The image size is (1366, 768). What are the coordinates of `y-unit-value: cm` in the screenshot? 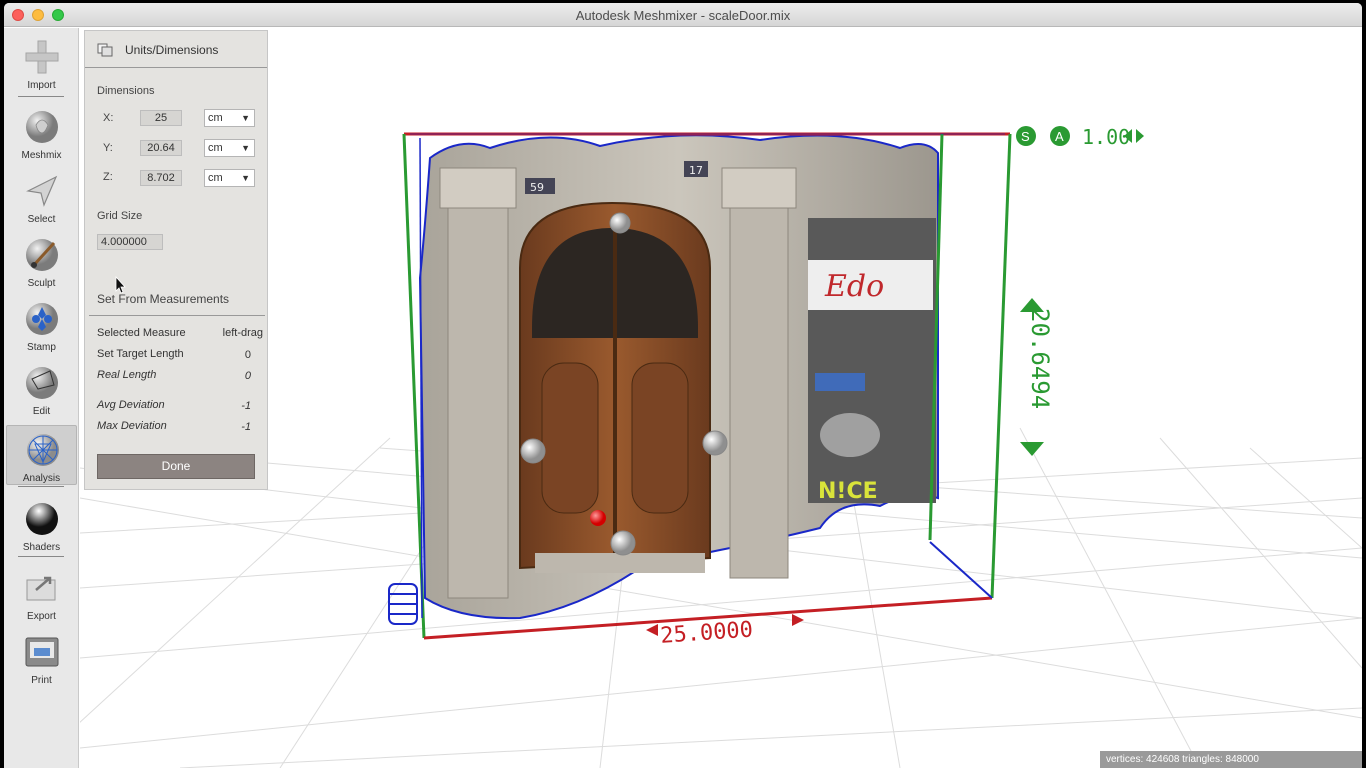 It's located at (215, 148).